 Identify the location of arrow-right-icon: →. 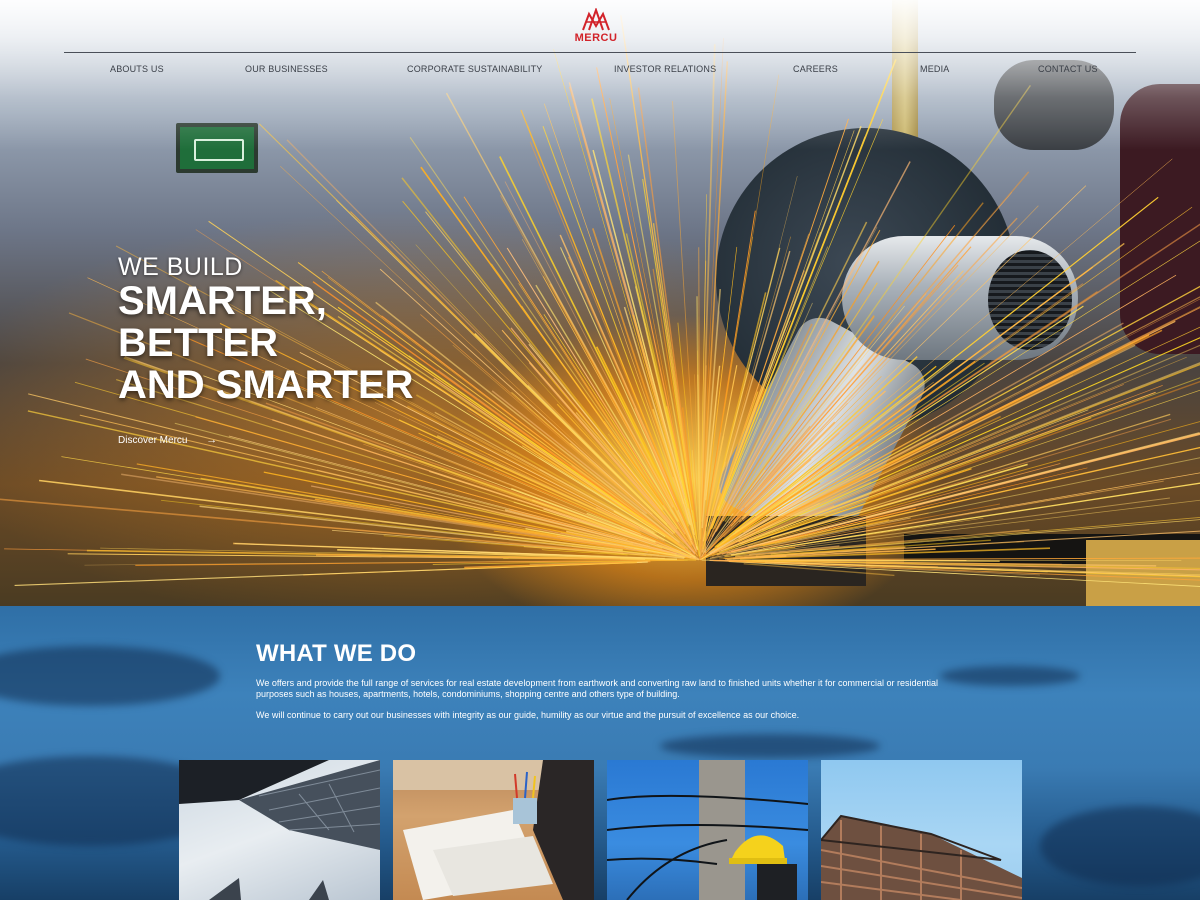
(212, 440).